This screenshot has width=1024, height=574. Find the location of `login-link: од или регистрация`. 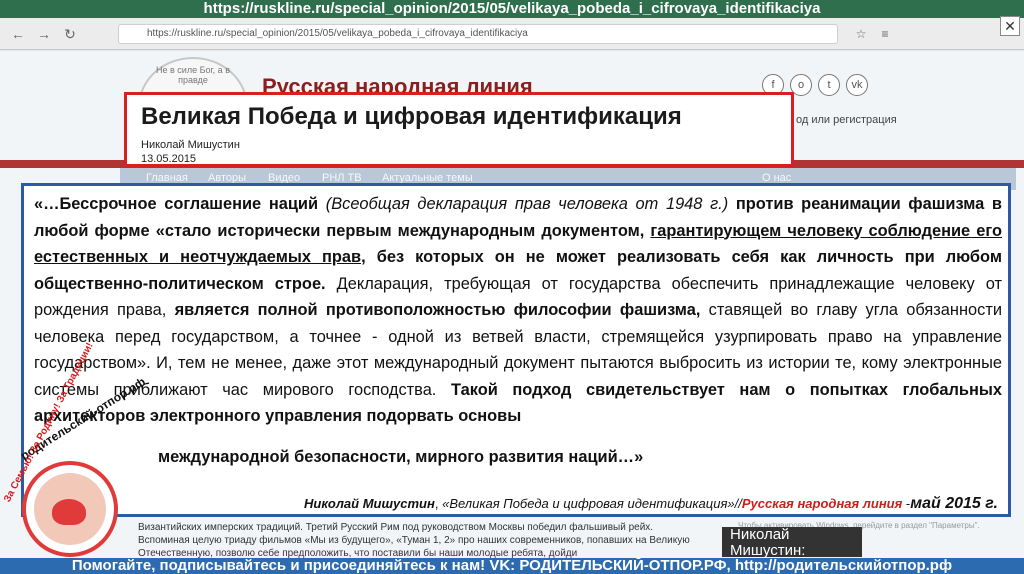

login-link: од или регистрация is located at coordinates (846, 120).